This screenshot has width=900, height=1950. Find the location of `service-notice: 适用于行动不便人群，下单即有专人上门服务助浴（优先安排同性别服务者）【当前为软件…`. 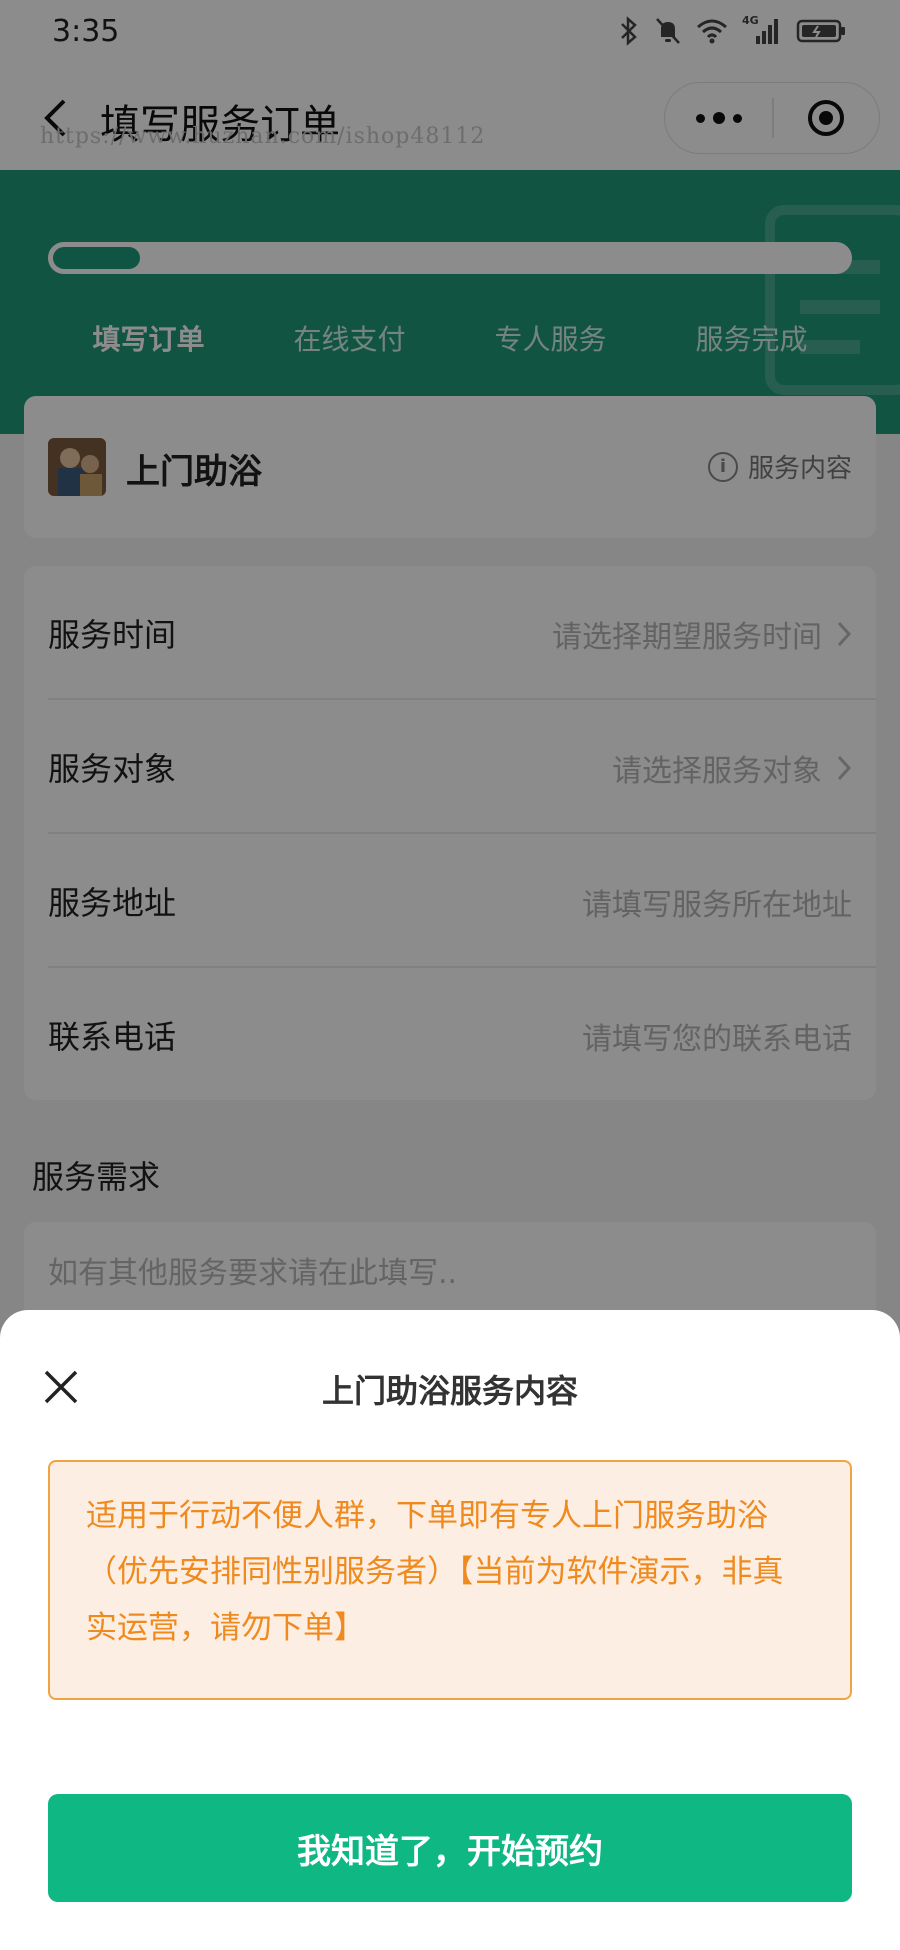

service-notice: 适用于行动不便人群，下单即有专人上门服务助浴（优先安排同性别服务者）【当前为软件… is located at coordinates (450, 1580).